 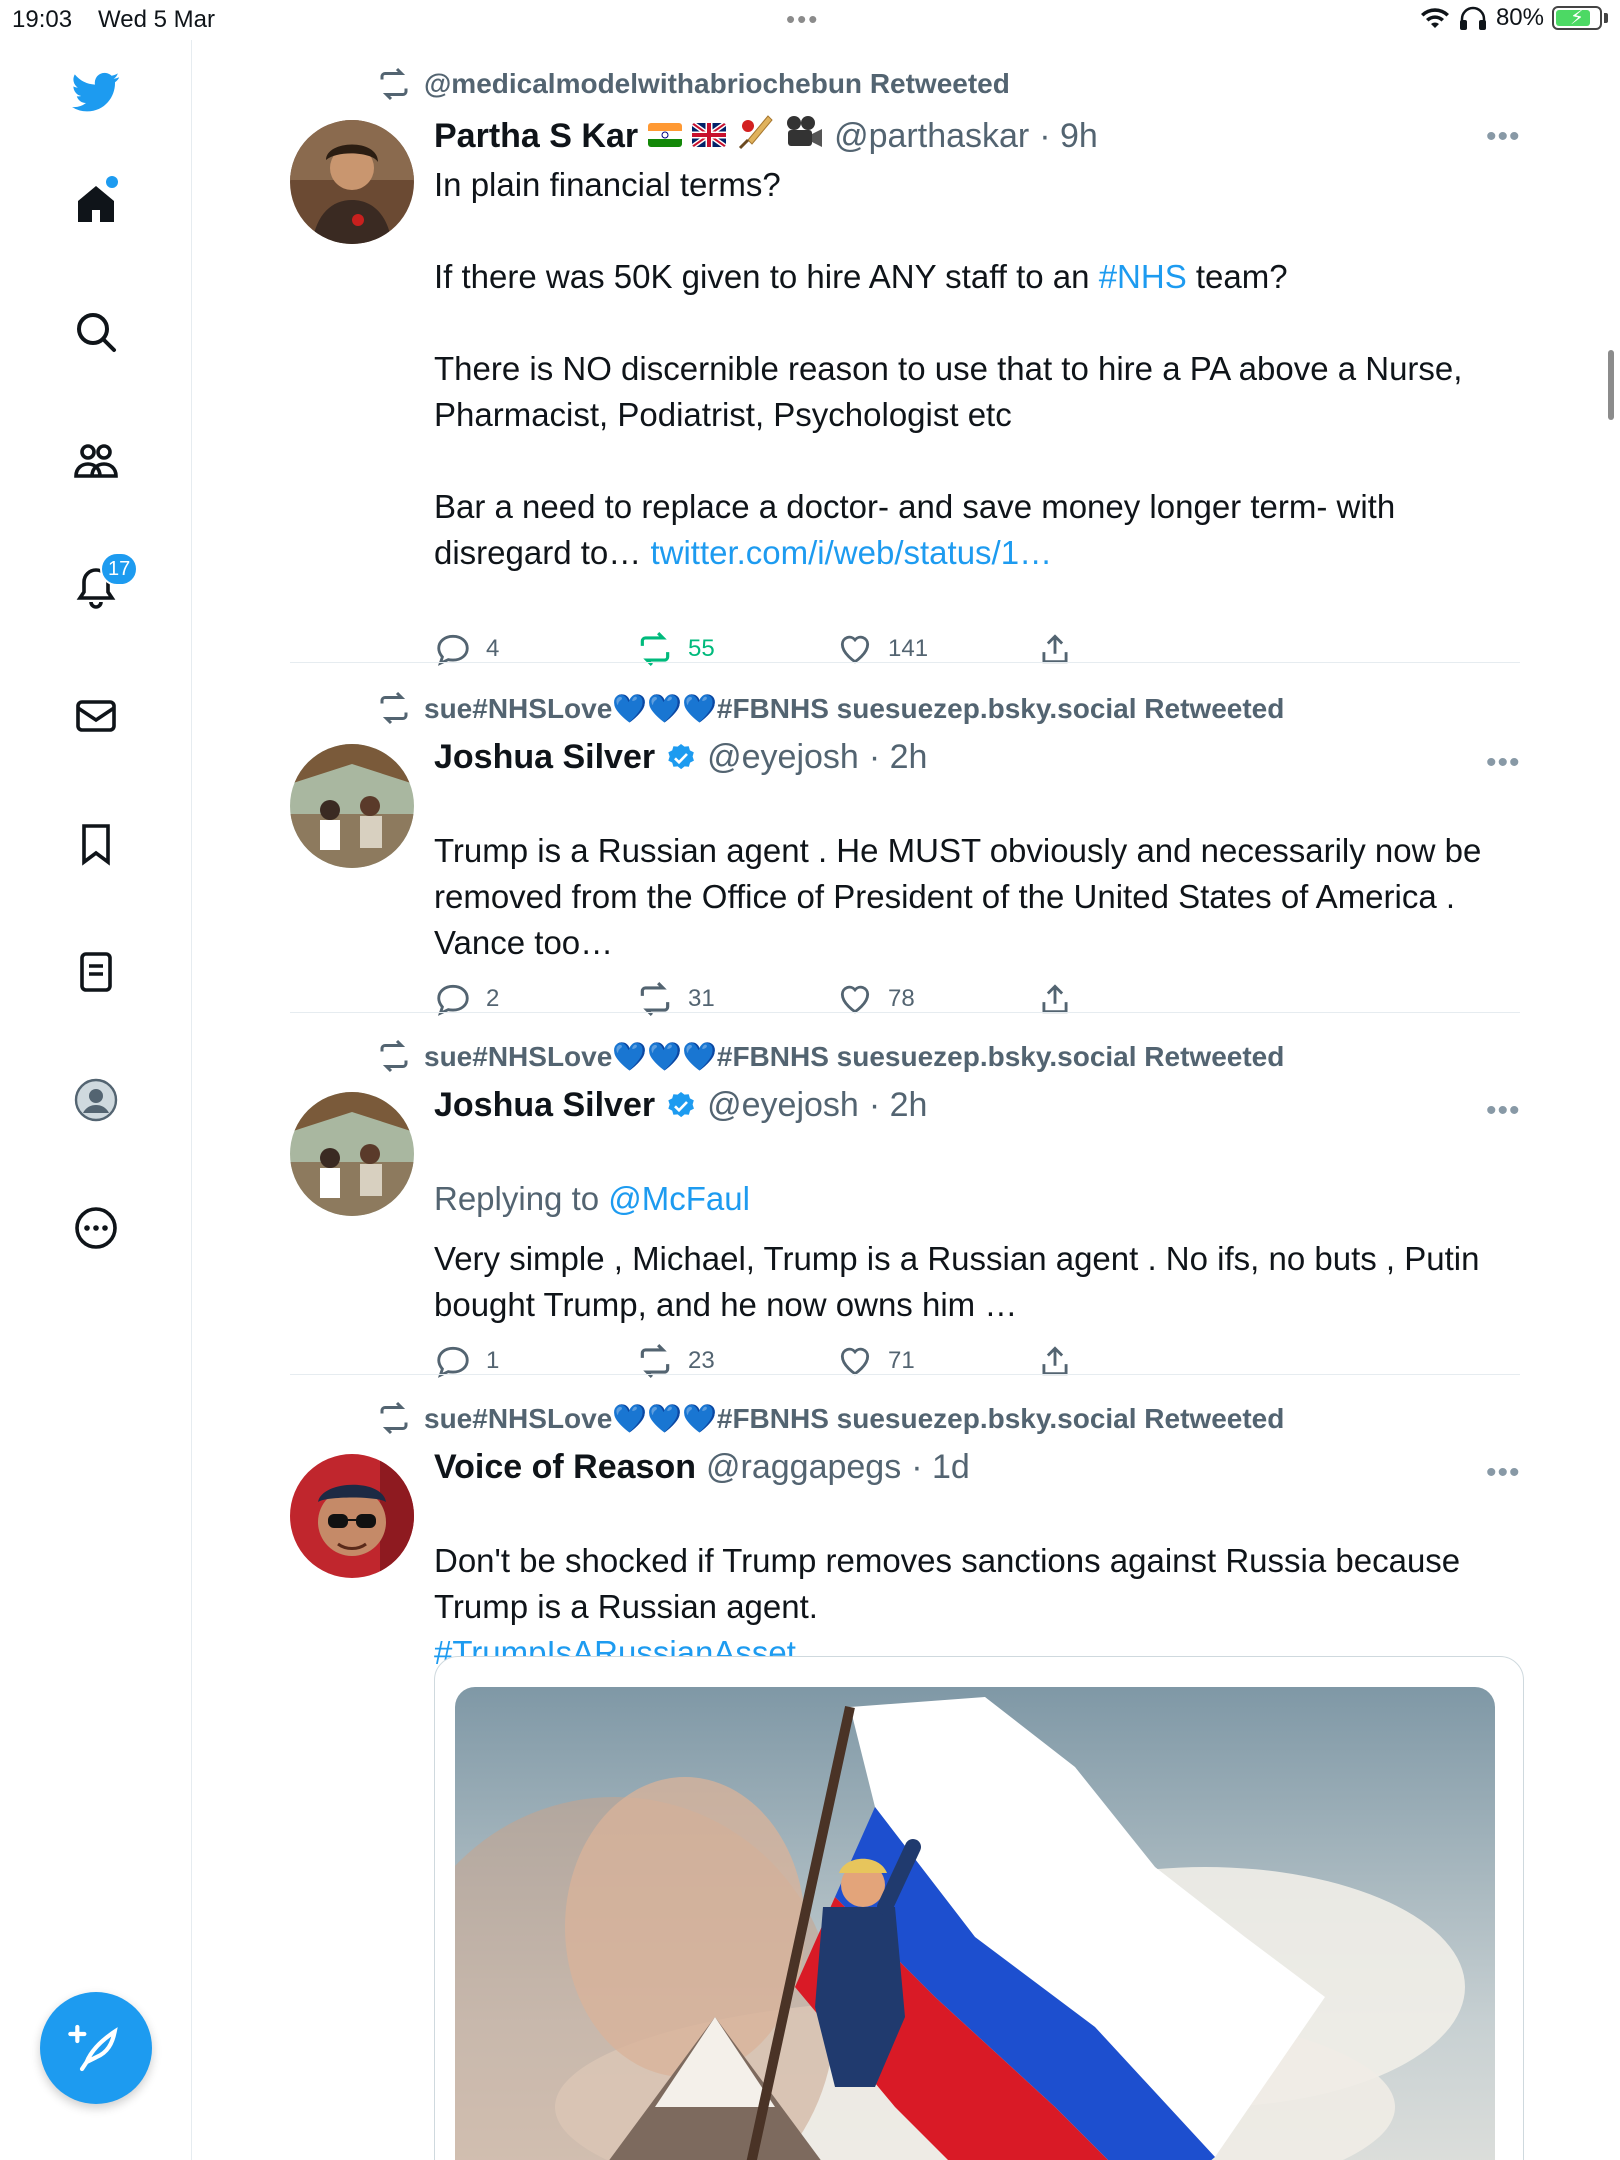 I want to click on tweet-text-line: In plain financial terms?, so click(x=607, y=184).